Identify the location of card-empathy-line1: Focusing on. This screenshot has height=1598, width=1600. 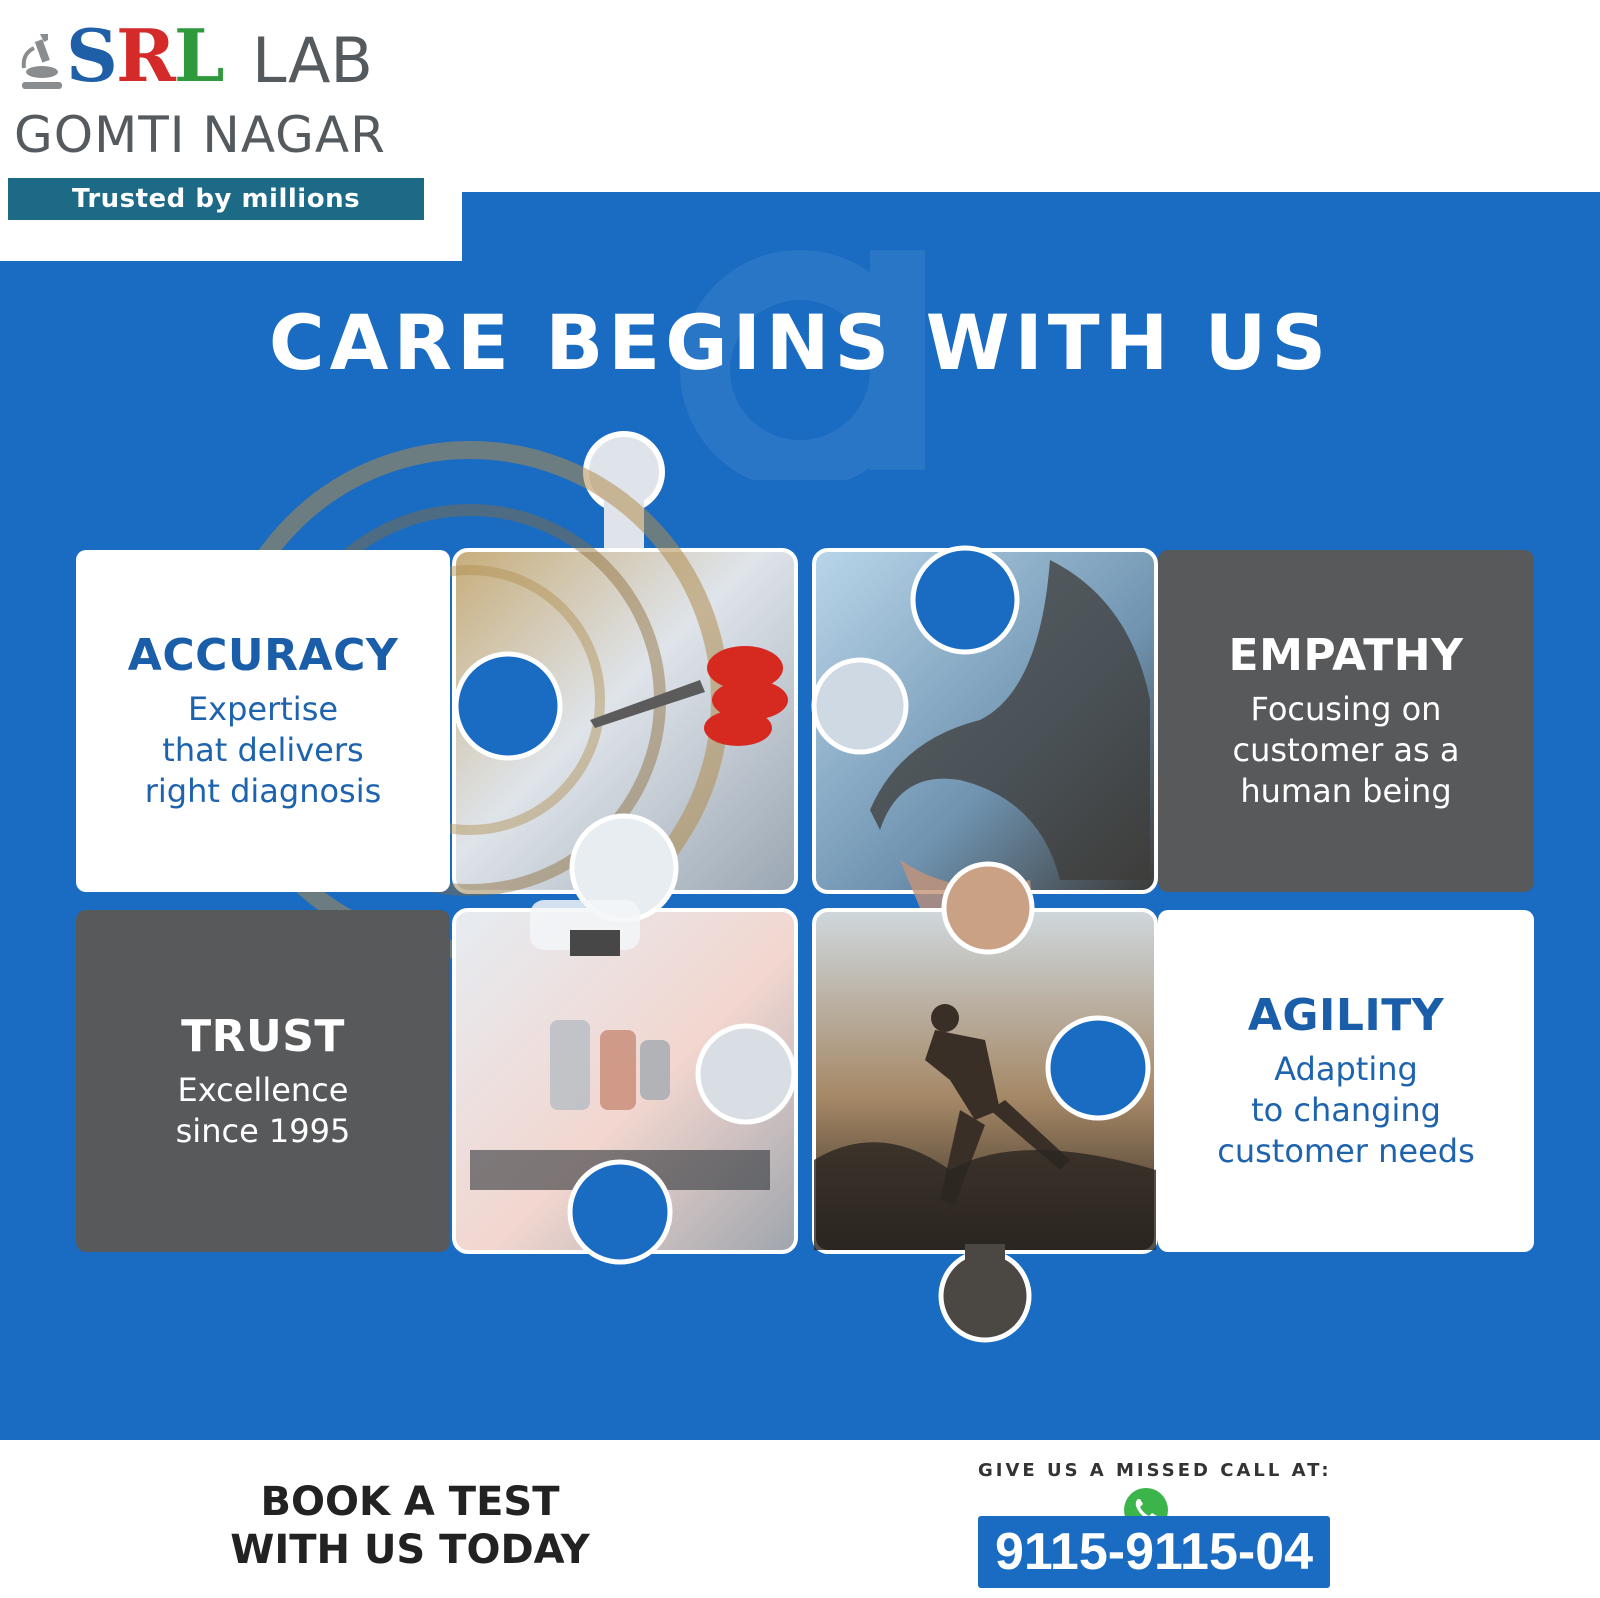
(1346, 709).